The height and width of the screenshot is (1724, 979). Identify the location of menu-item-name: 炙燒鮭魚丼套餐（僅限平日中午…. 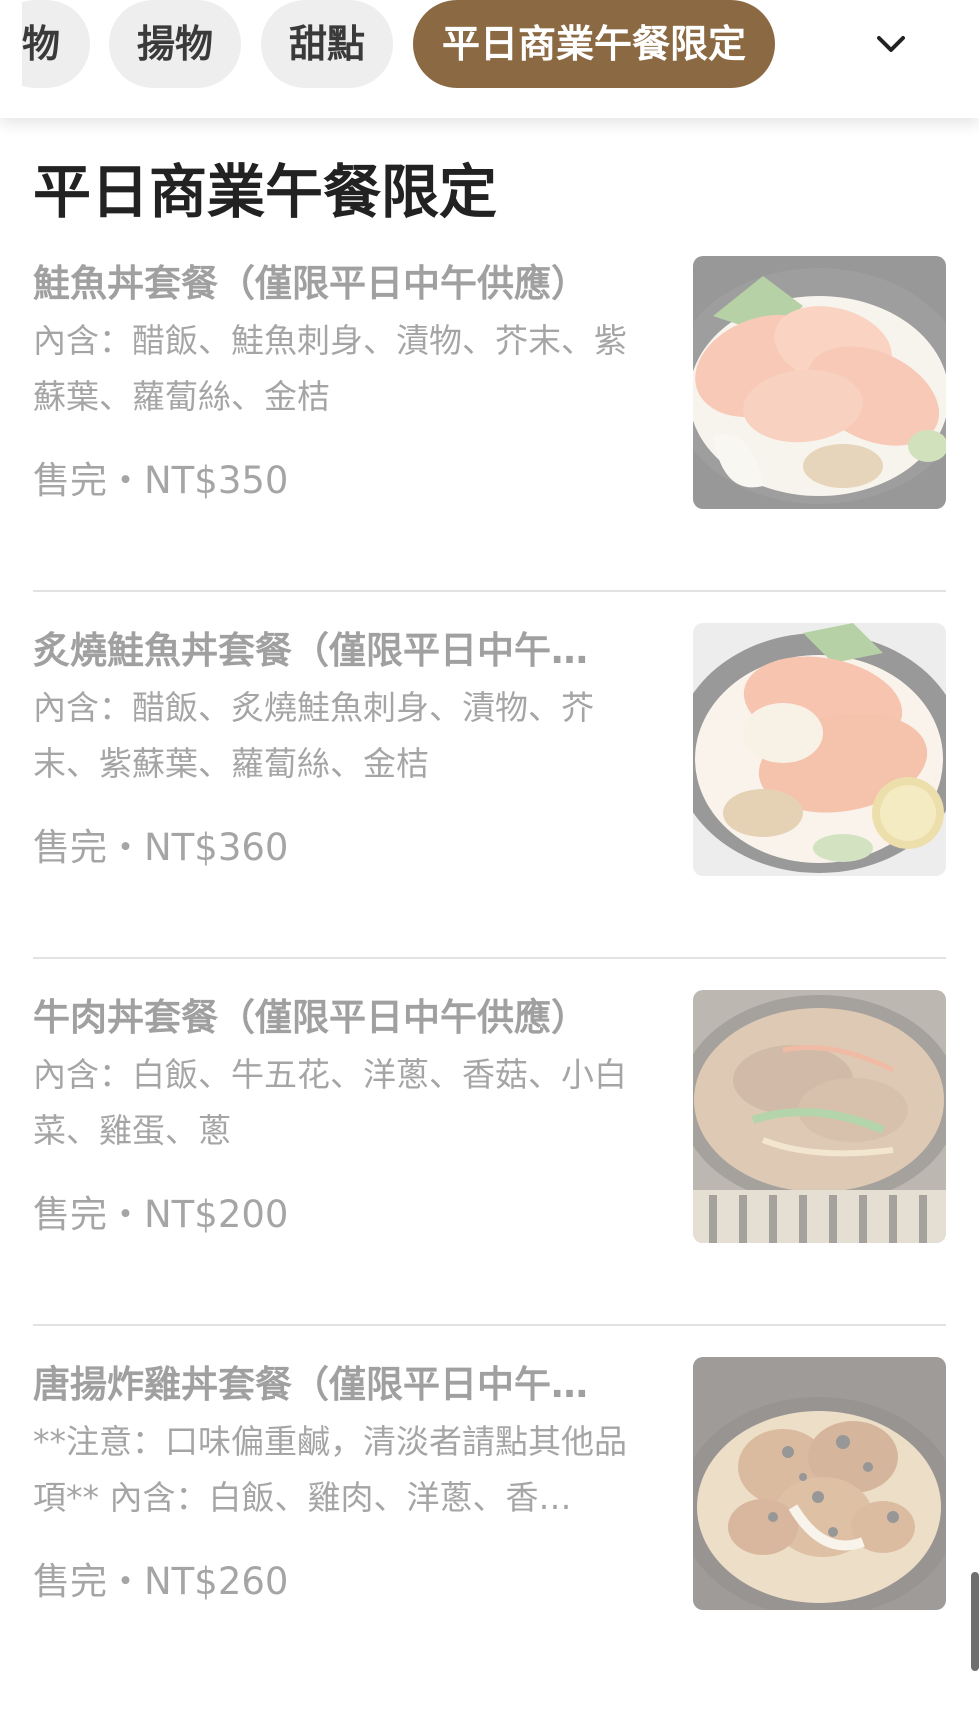
(310, 650).